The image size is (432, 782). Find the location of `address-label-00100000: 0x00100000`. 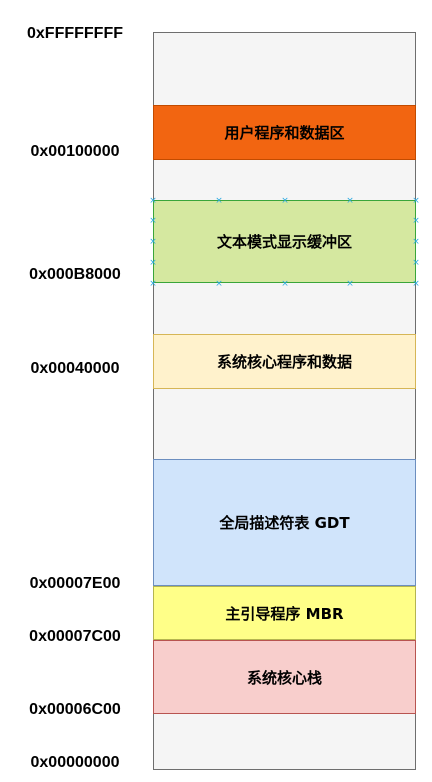

address-label-00100000: 0x00100000 is located at coordinates (75, 151).